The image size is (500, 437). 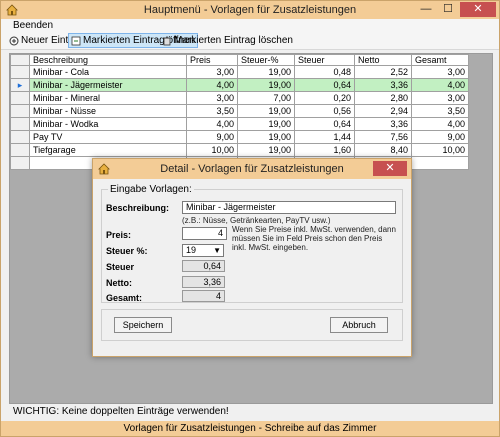 I want to click on cell-gesamt: 10,00, so click(x=440, y=150).